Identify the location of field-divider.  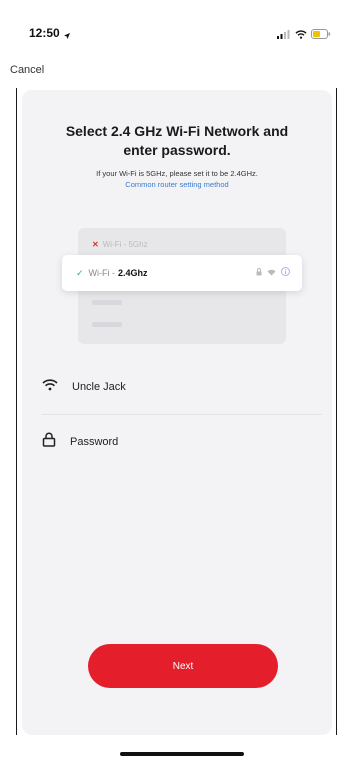
(182, 414).